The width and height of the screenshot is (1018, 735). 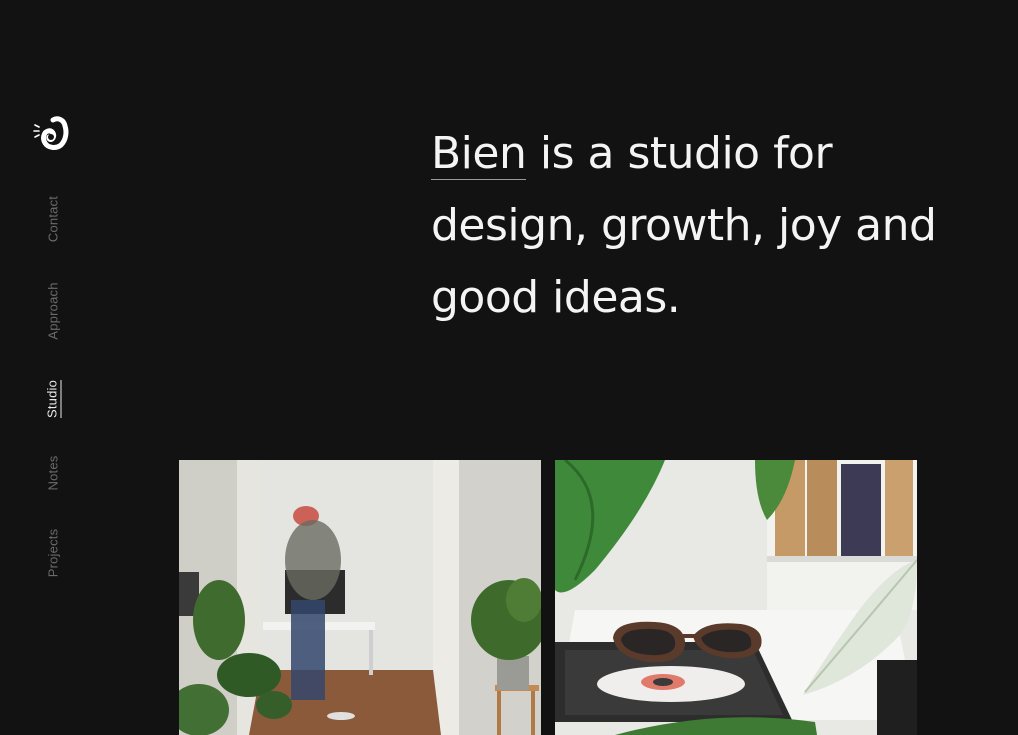 What do you see at coordinates (53, 553) in the screenshot?
I see `nav-projects: Projects` at bounding box center [53, 553].